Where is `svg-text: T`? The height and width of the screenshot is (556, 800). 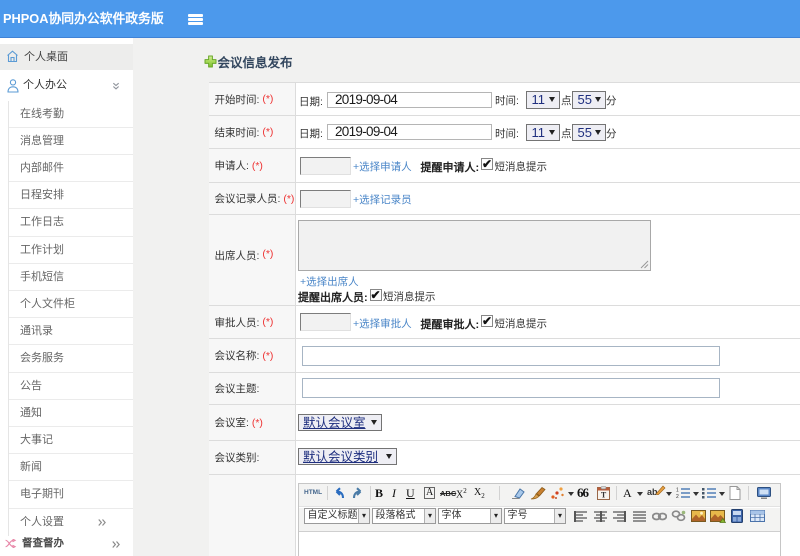 svg-text: T is located at coordinates (604, 495).